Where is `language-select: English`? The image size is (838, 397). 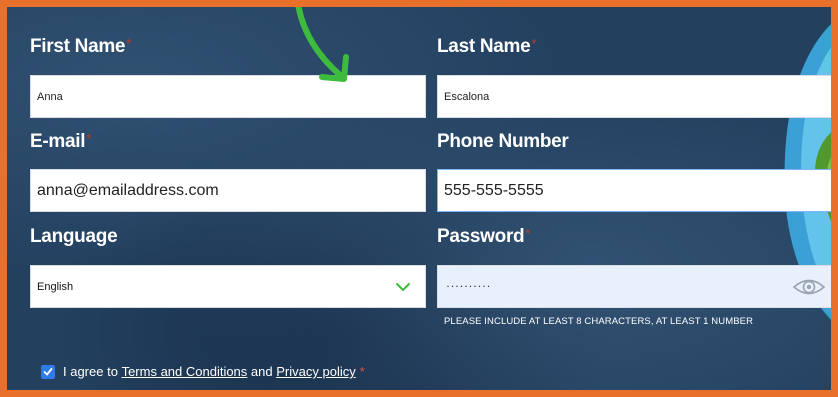 language-select: English is located at coordinates (228, 286).